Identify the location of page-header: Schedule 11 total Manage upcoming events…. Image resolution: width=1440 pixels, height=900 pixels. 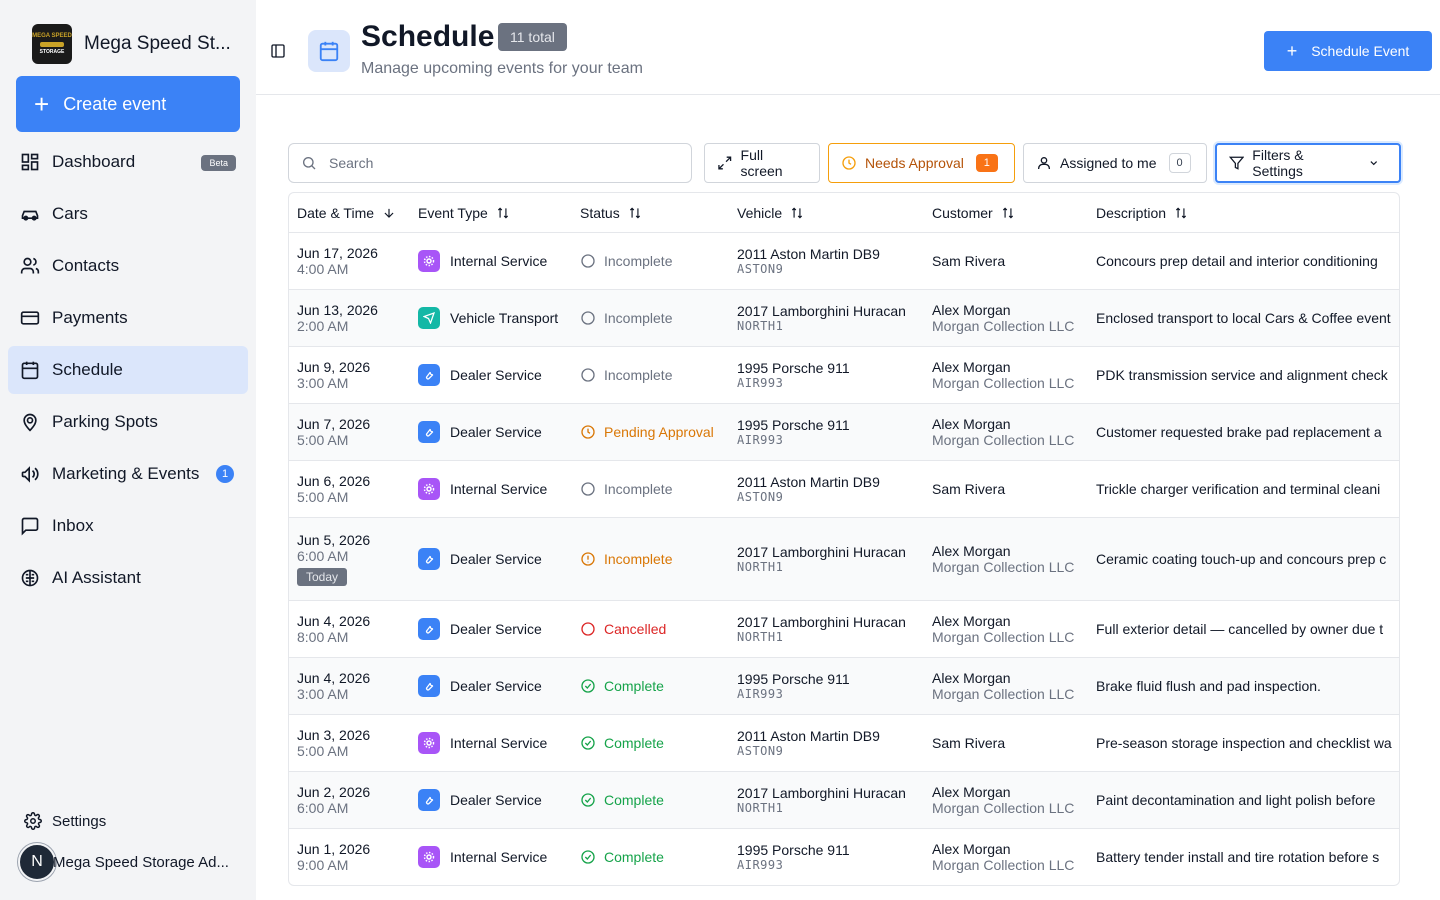
(848, 51).